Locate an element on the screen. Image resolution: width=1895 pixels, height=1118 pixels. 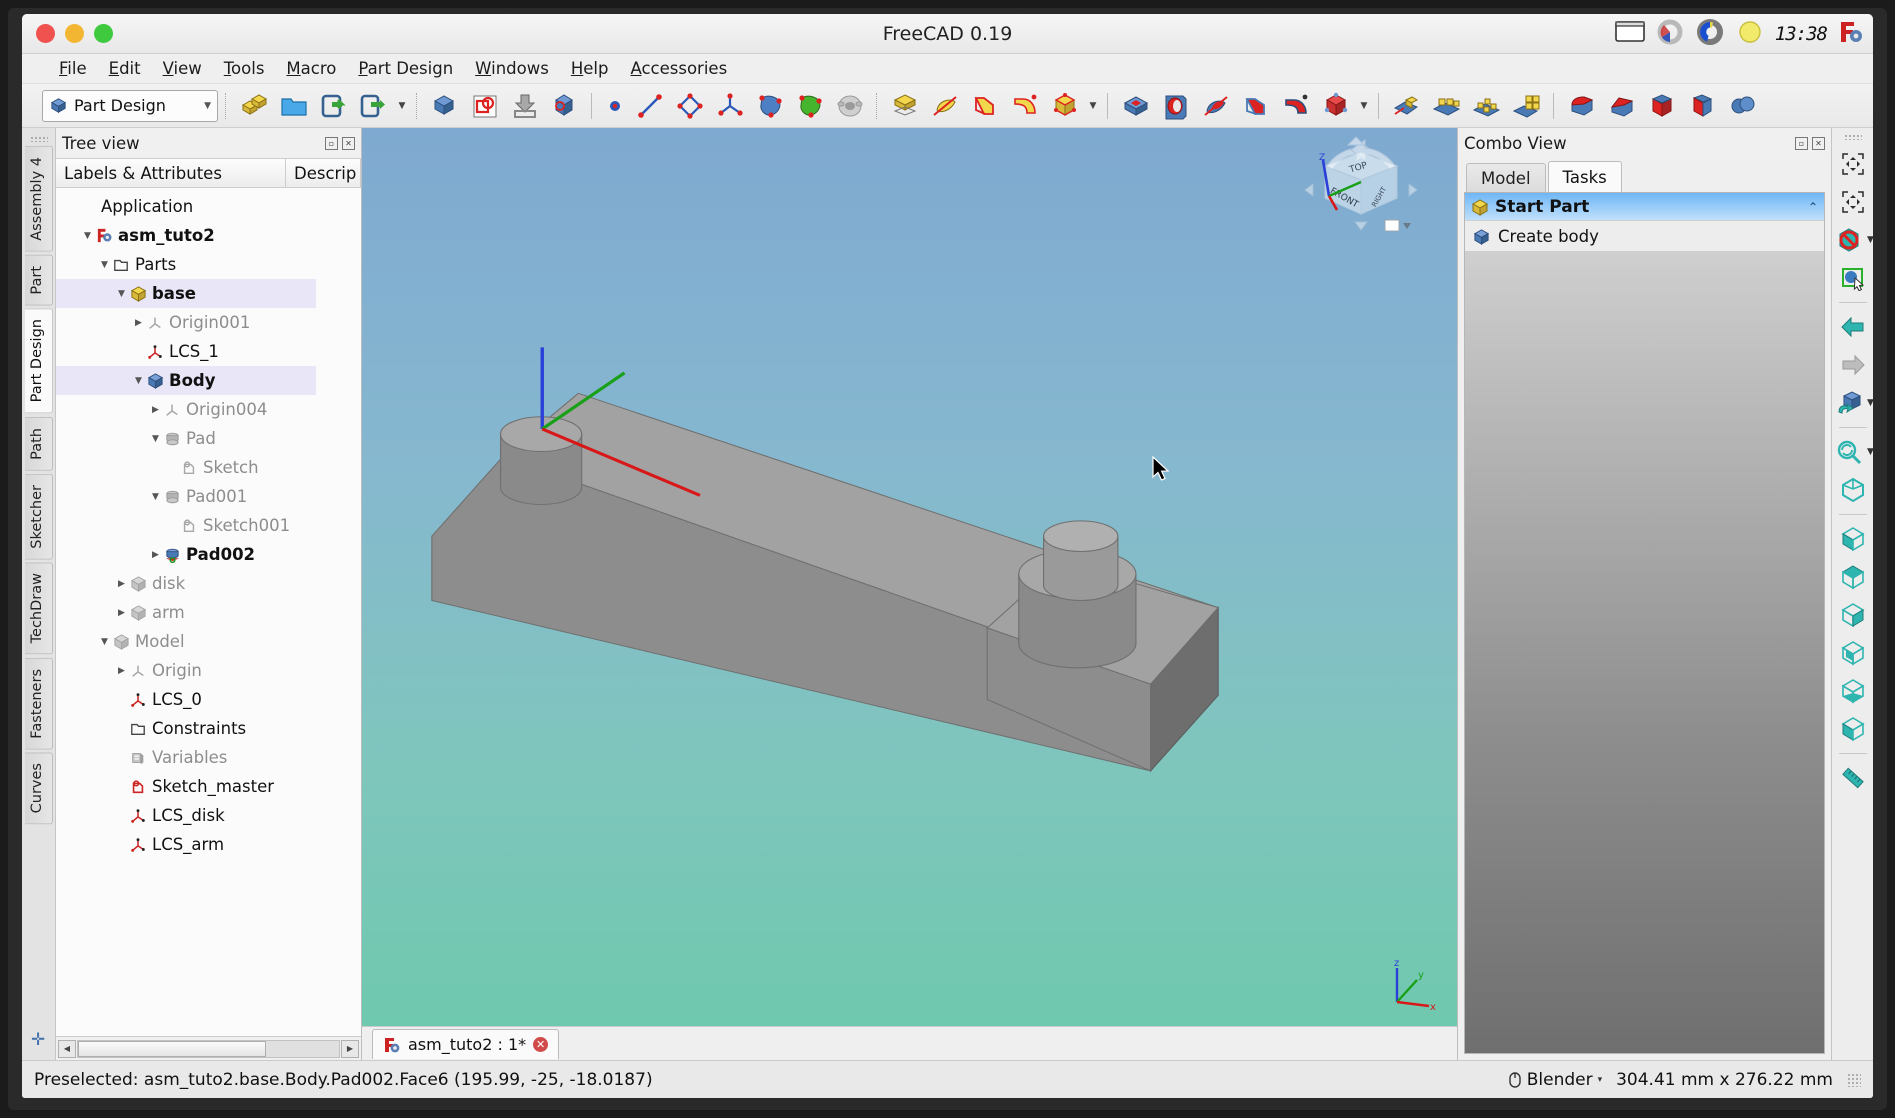
create-datum-button is located at coordinates (730, 106).